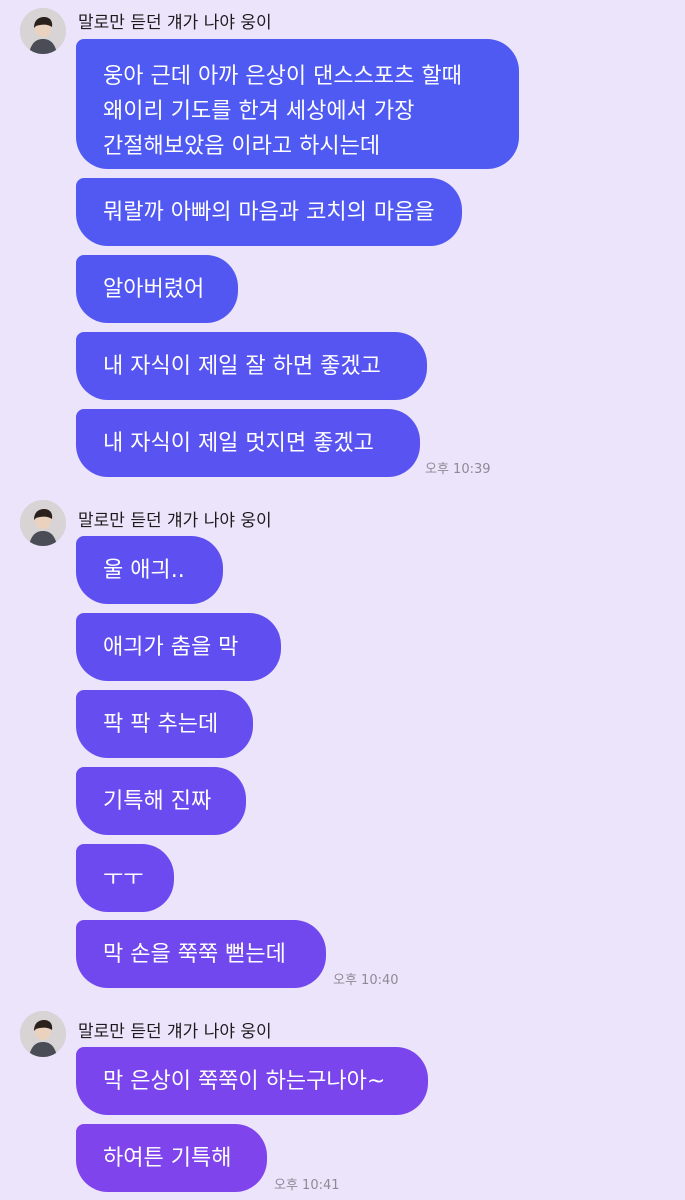 This screenshot has width=685, height=1200. I want to click on message-bubble: 막 손을 쭉쭉 뻗는데, so click(201, 954).